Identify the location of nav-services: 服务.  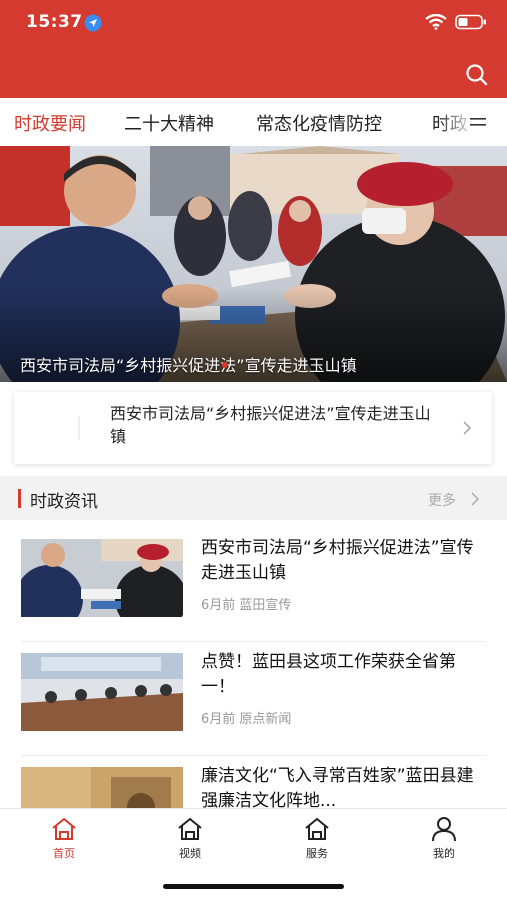
(317, 838).